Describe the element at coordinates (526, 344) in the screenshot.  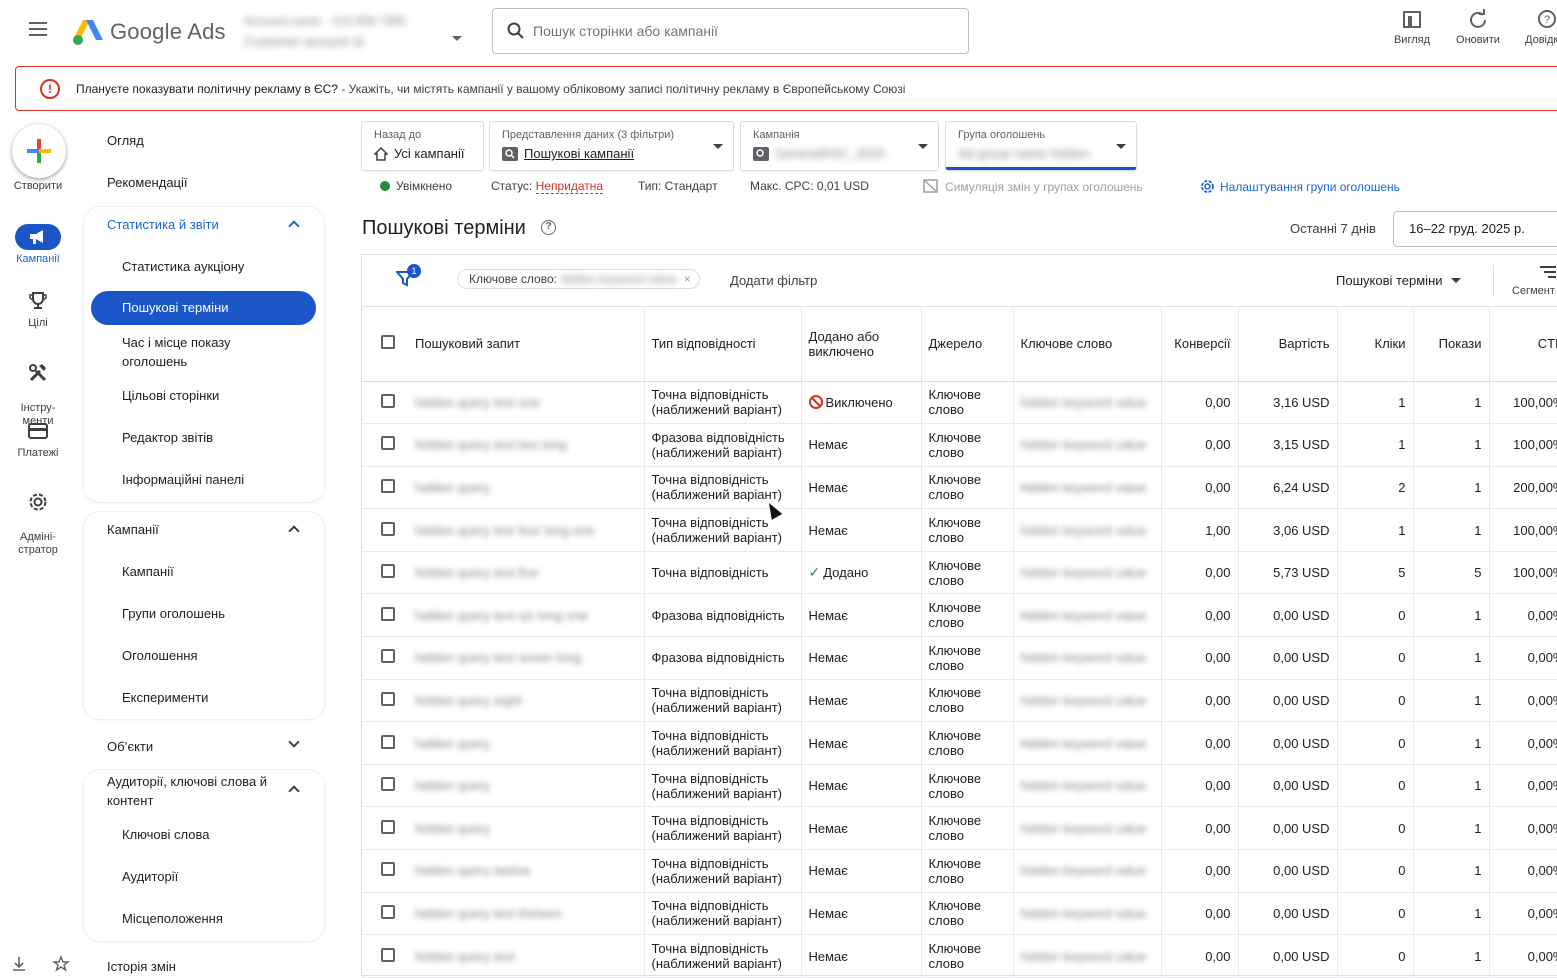
I see `col-search-query: Пошуковий запит` at that location.